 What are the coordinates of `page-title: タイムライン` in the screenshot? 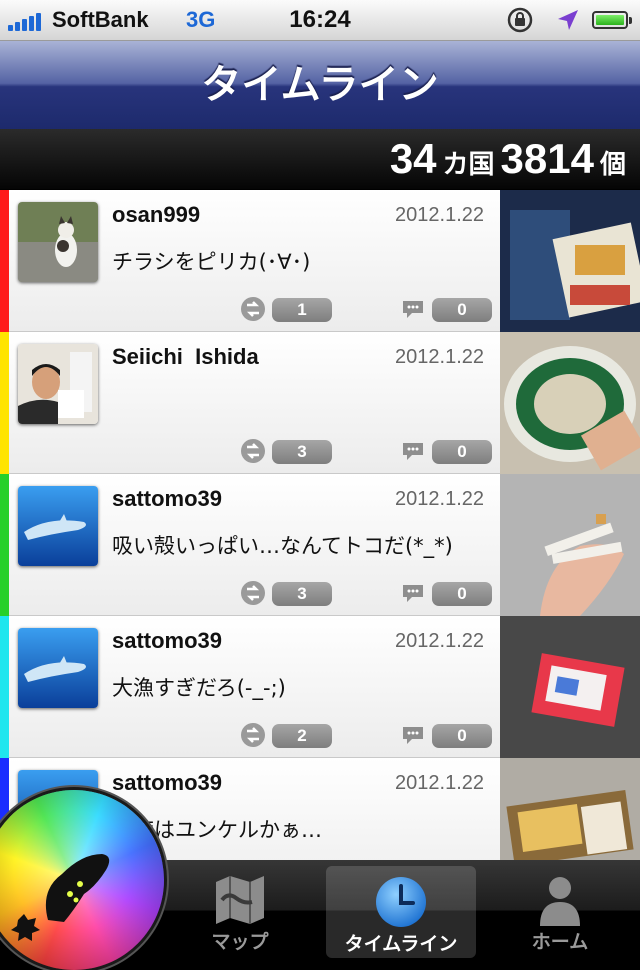 It's located at (320, 85).